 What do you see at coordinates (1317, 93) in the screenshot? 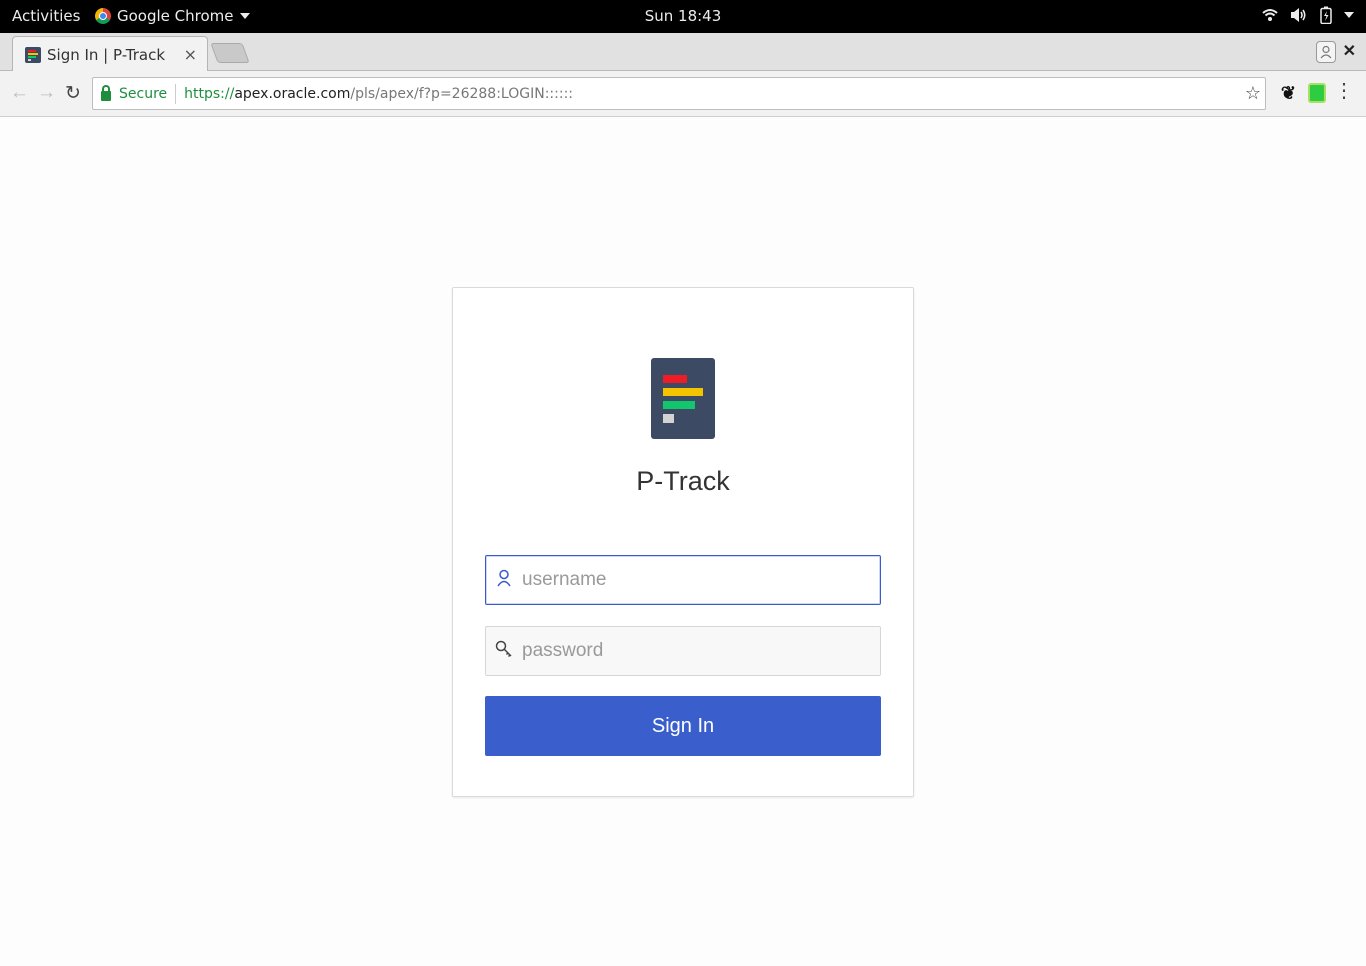
I see `android-extension-icon` at bounding box center [1317, 93].